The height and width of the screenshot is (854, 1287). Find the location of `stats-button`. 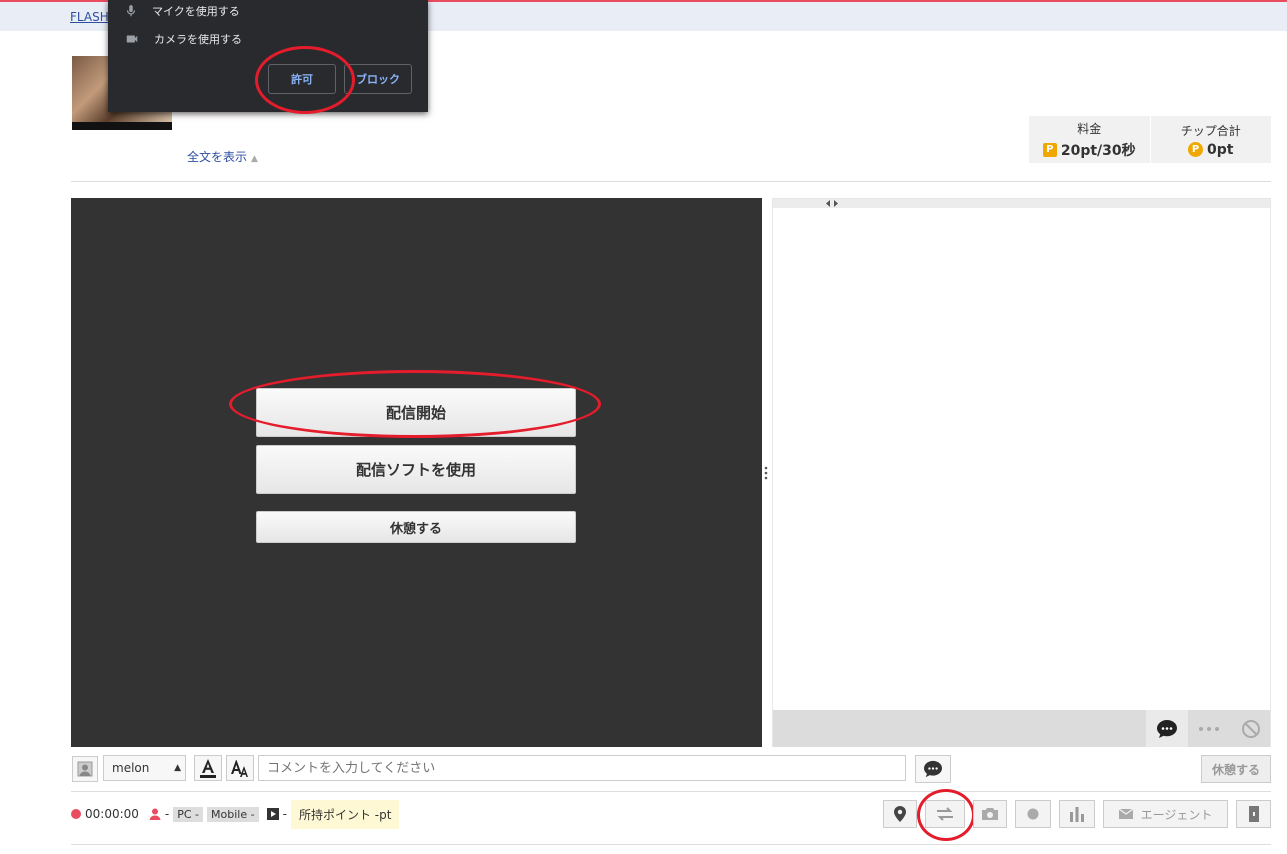

stats-button is located at coordinates (1077, 814).